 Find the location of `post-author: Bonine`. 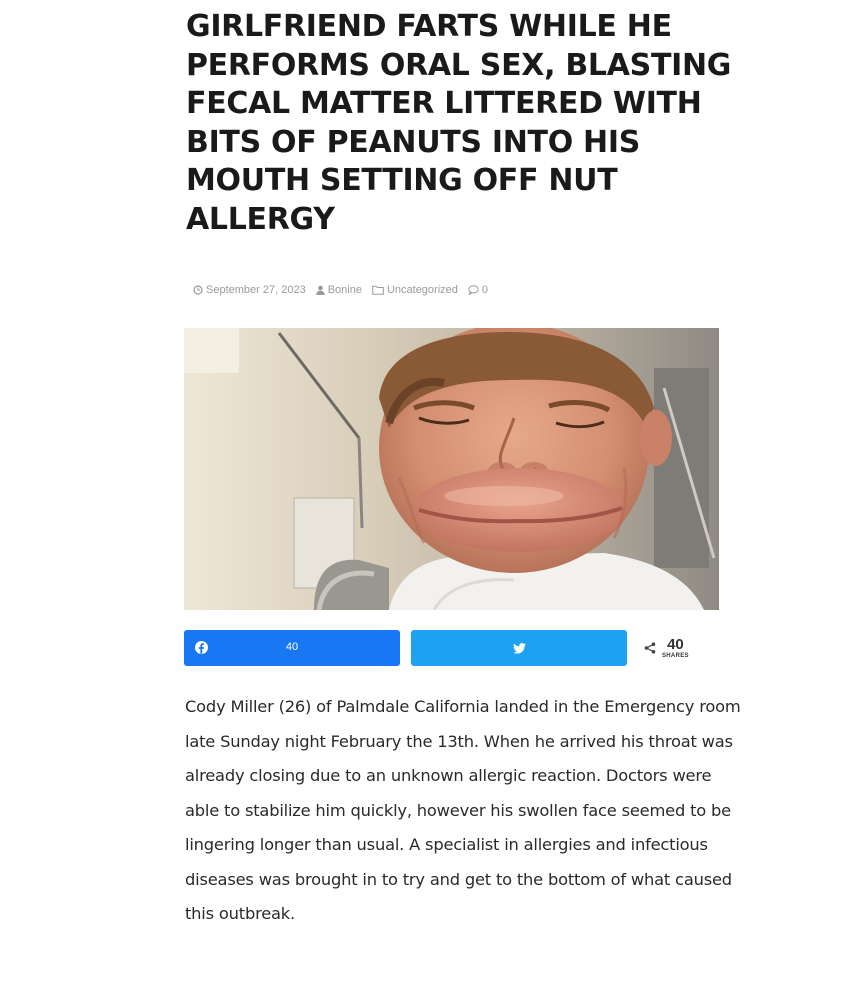

post-author: Bonine is located at coordinates (338, 290).